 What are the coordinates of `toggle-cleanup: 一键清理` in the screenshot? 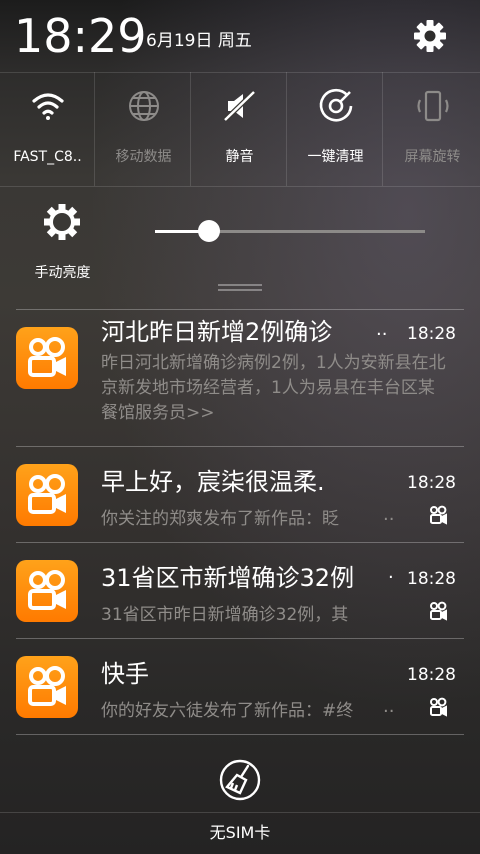 It's located at (335, 129).